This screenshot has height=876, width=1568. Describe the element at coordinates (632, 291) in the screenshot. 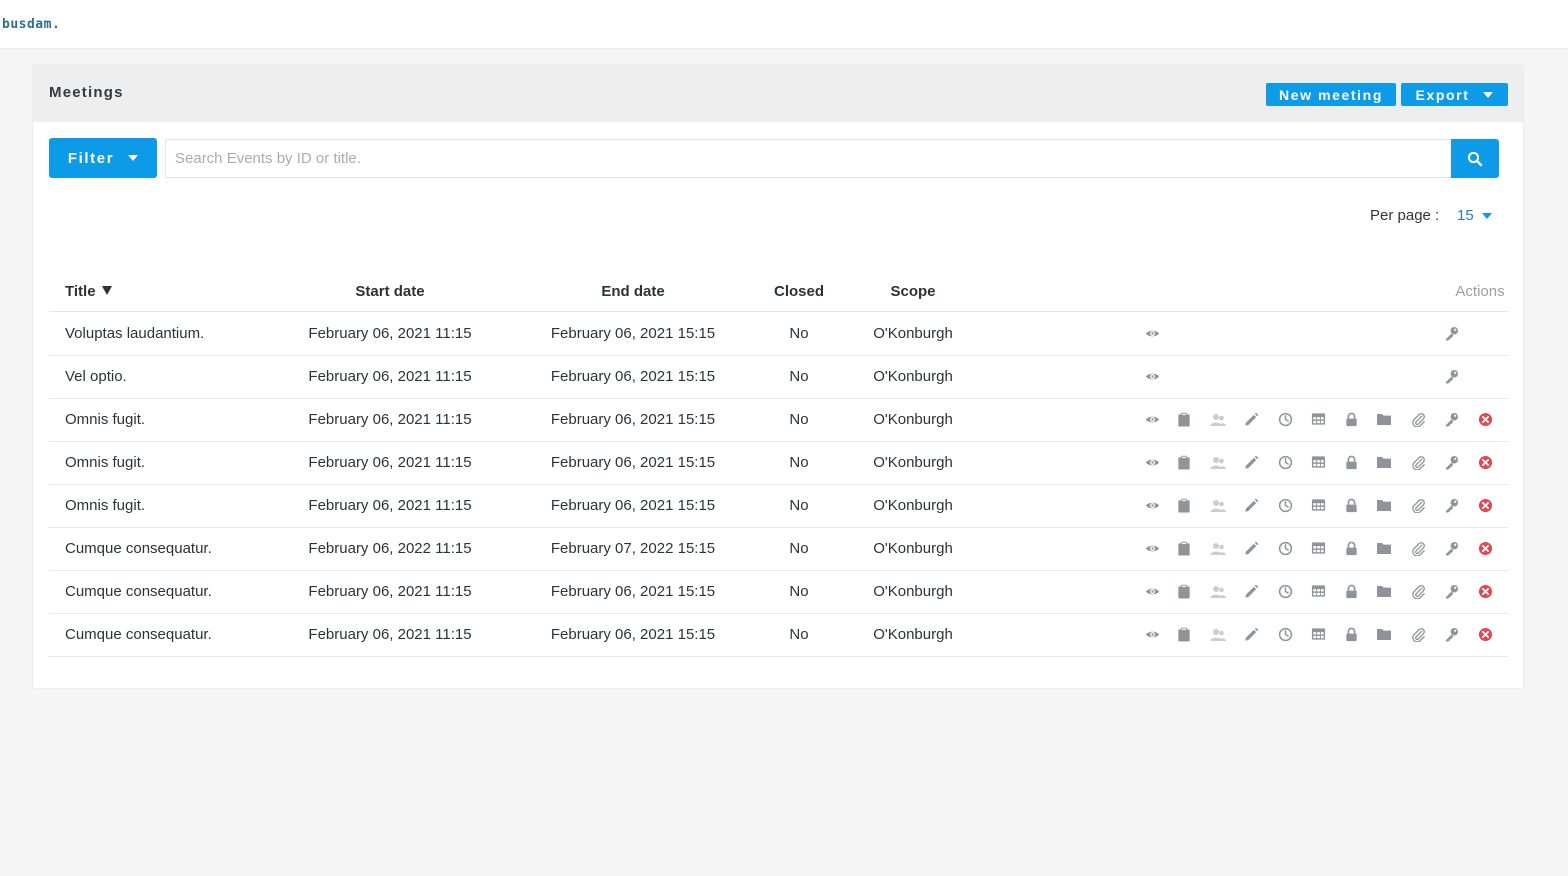

I see `column-header-end-date: End date` at that location.